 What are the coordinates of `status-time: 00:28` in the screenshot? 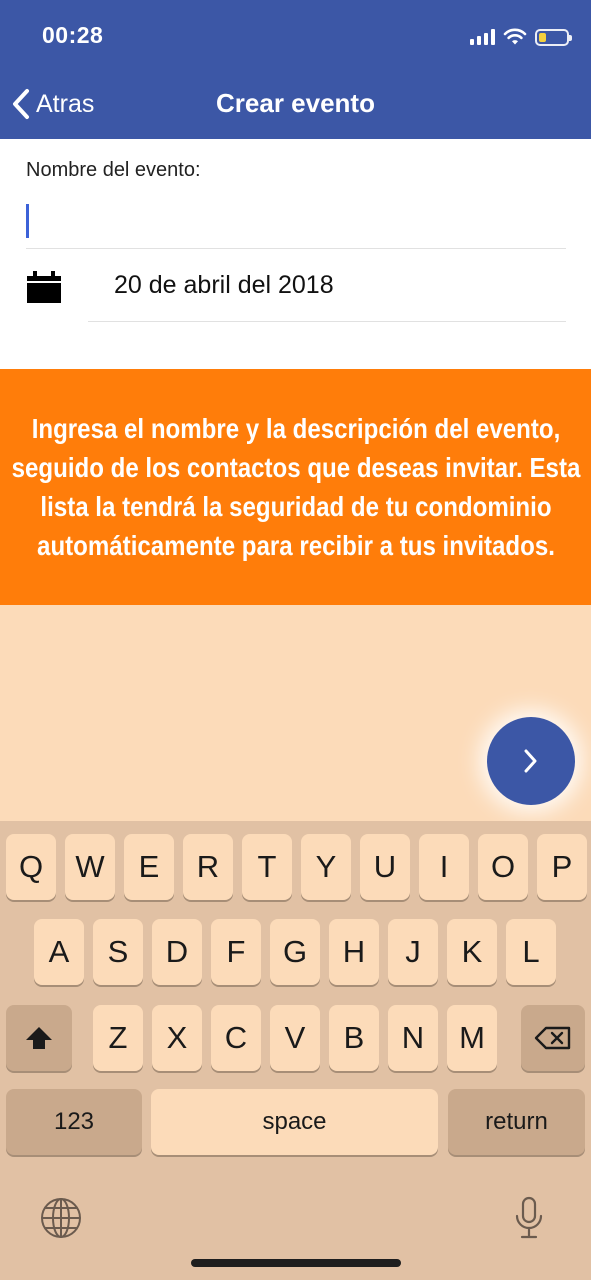 It's located at (73, 35).